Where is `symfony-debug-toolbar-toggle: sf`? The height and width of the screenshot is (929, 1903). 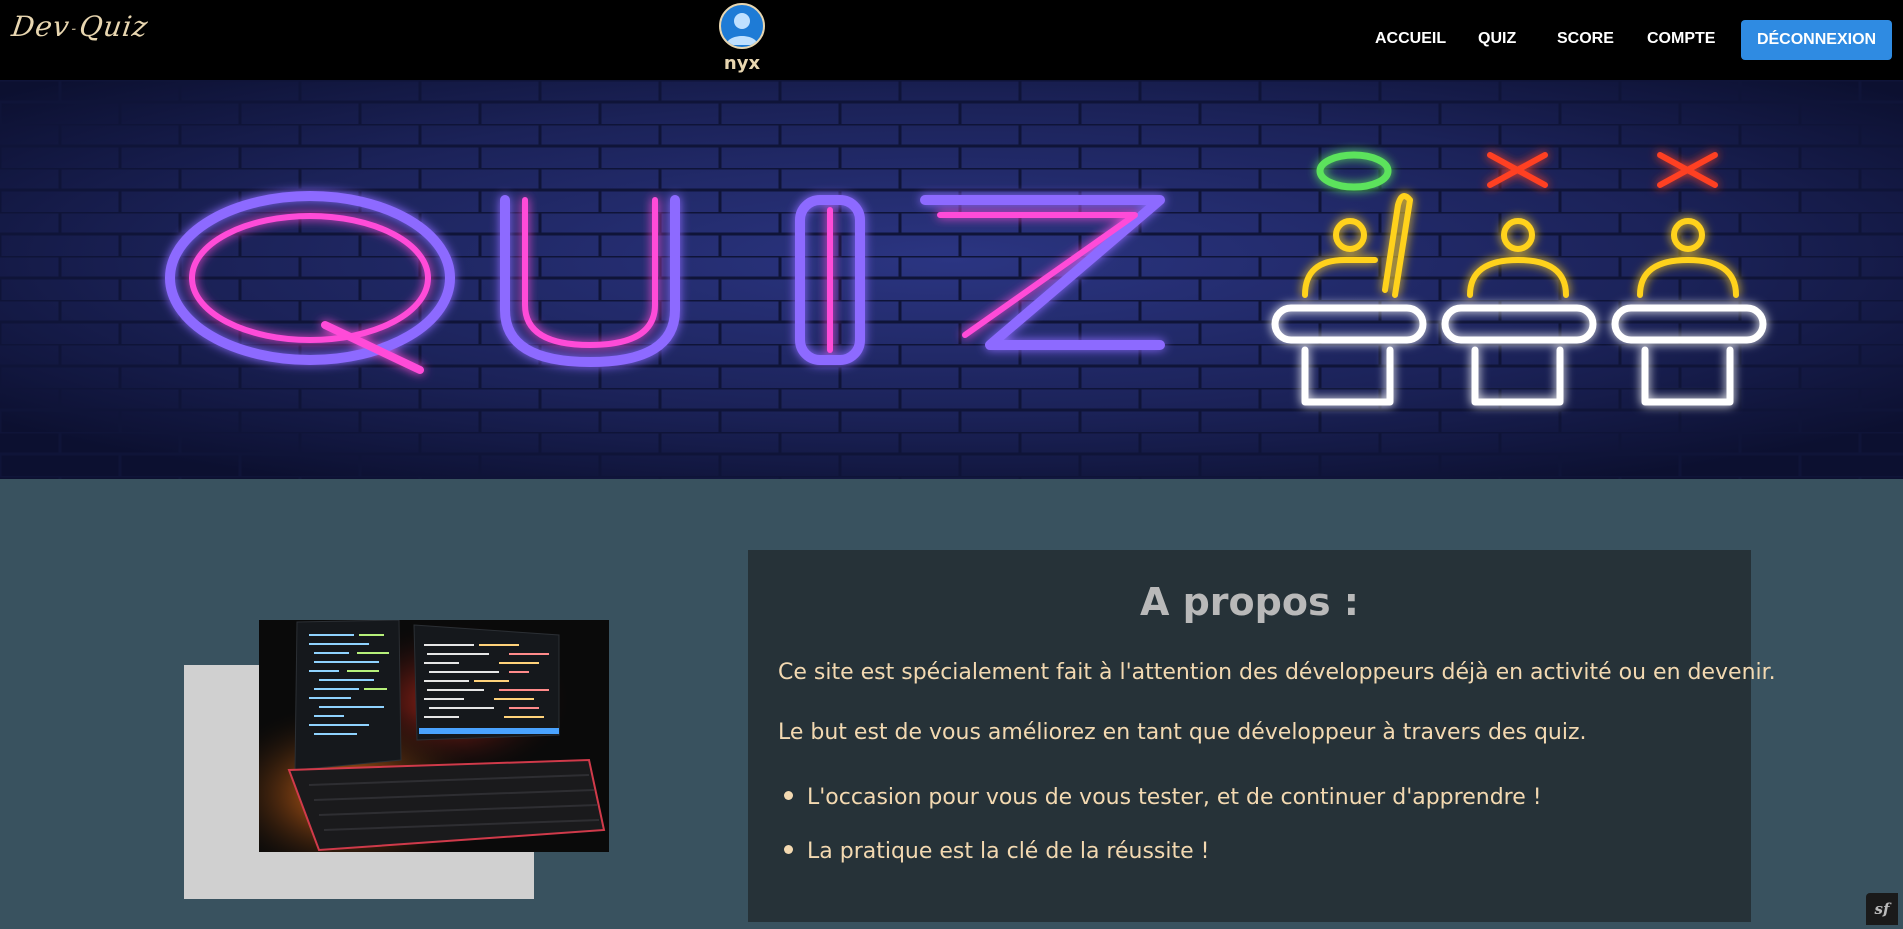
symfony-debug-toolbar-toggle: sf is located at coordinates (1882, 909).